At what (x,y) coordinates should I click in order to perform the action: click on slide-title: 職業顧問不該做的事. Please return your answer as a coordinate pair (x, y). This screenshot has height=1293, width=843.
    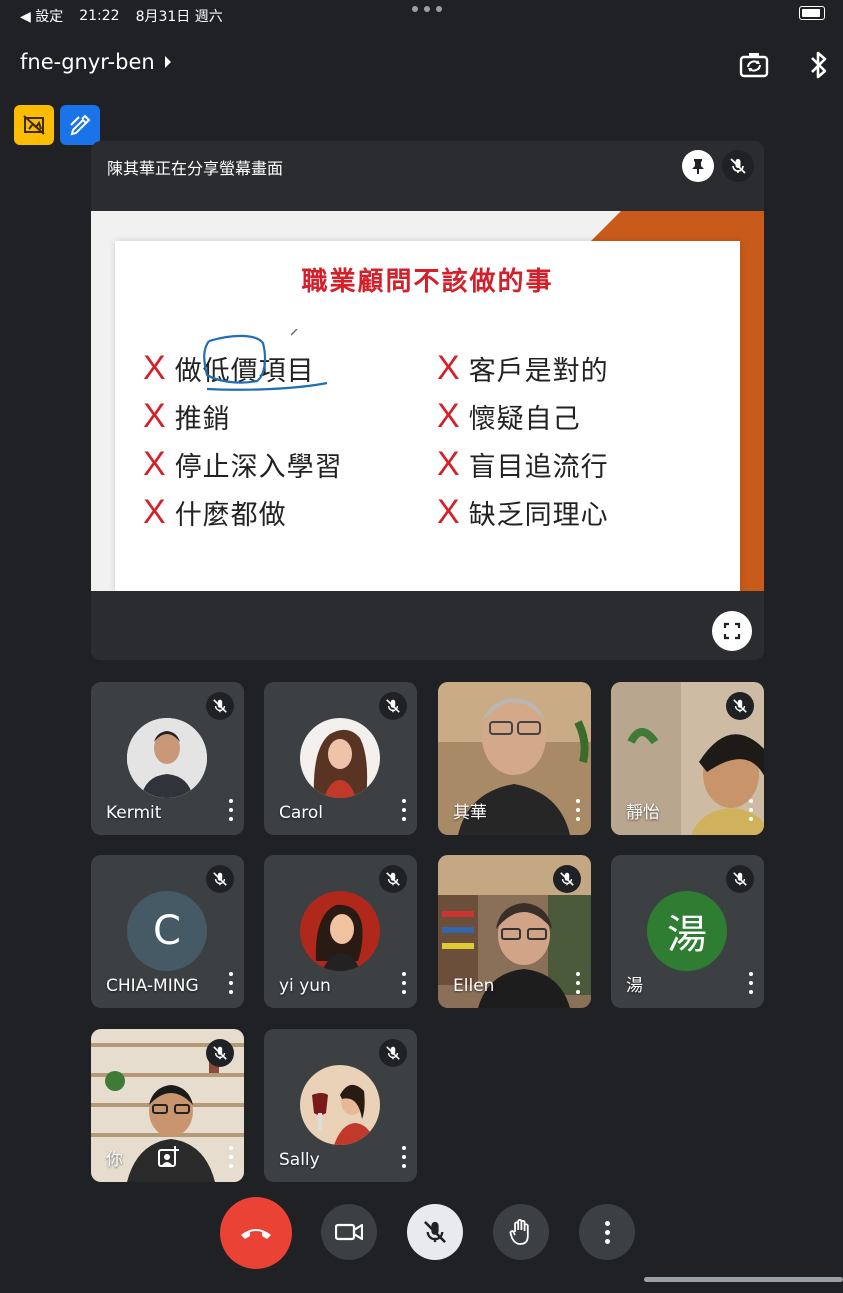
    Looking at the image, I should click on (427, 282).